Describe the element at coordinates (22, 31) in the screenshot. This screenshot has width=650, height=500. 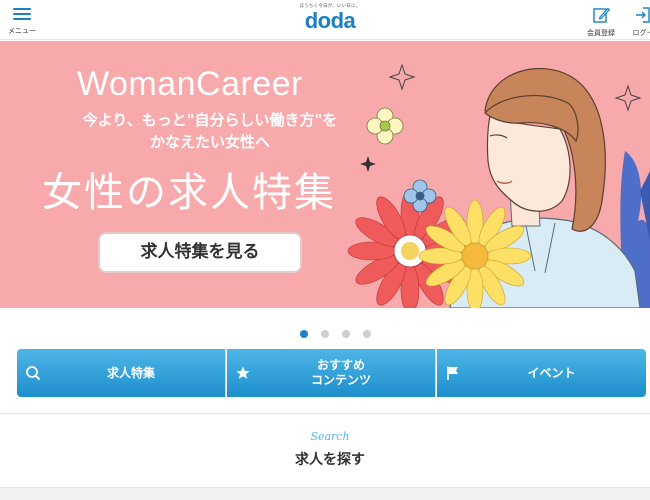
I see `menu-label: メニュー` at that location.